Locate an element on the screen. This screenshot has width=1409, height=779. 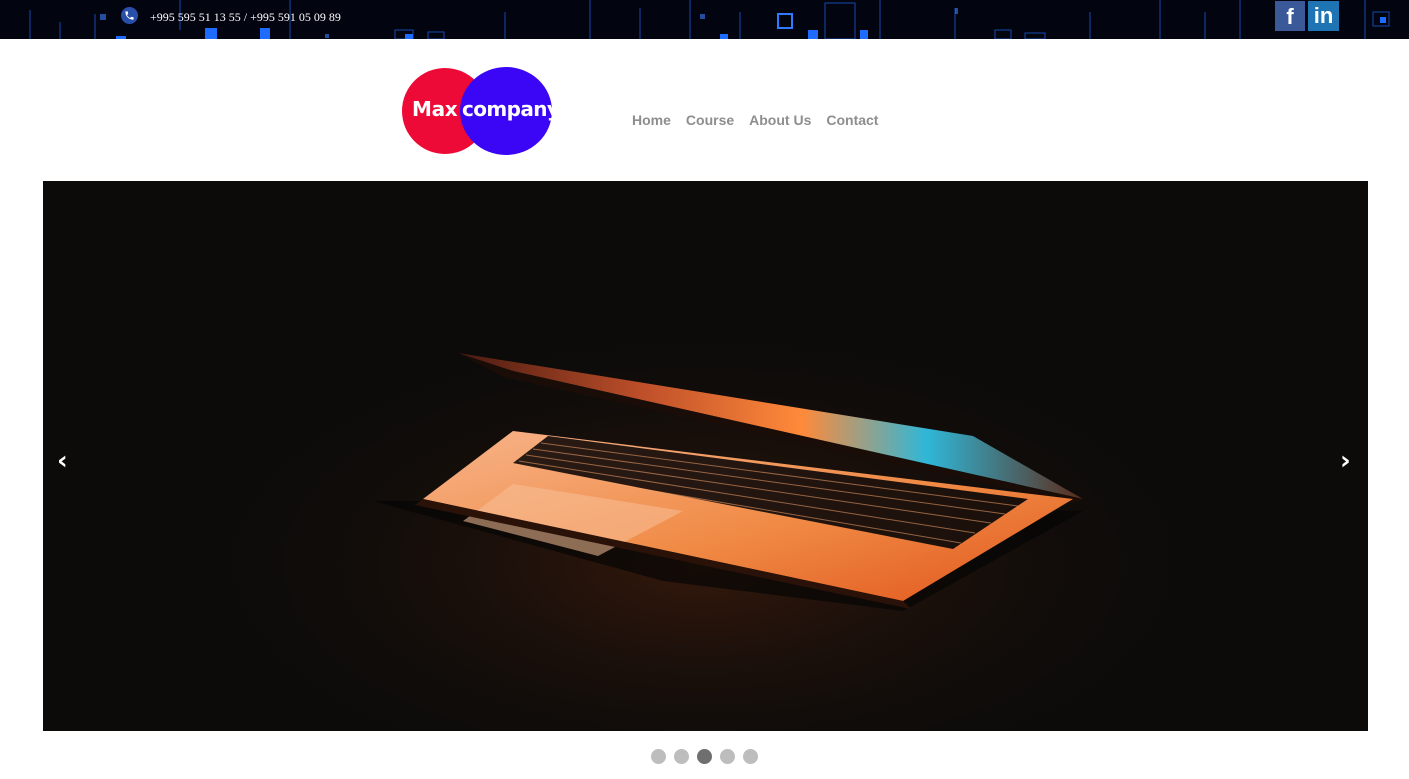
nav-home: Home is located at coordinates (651, 120).